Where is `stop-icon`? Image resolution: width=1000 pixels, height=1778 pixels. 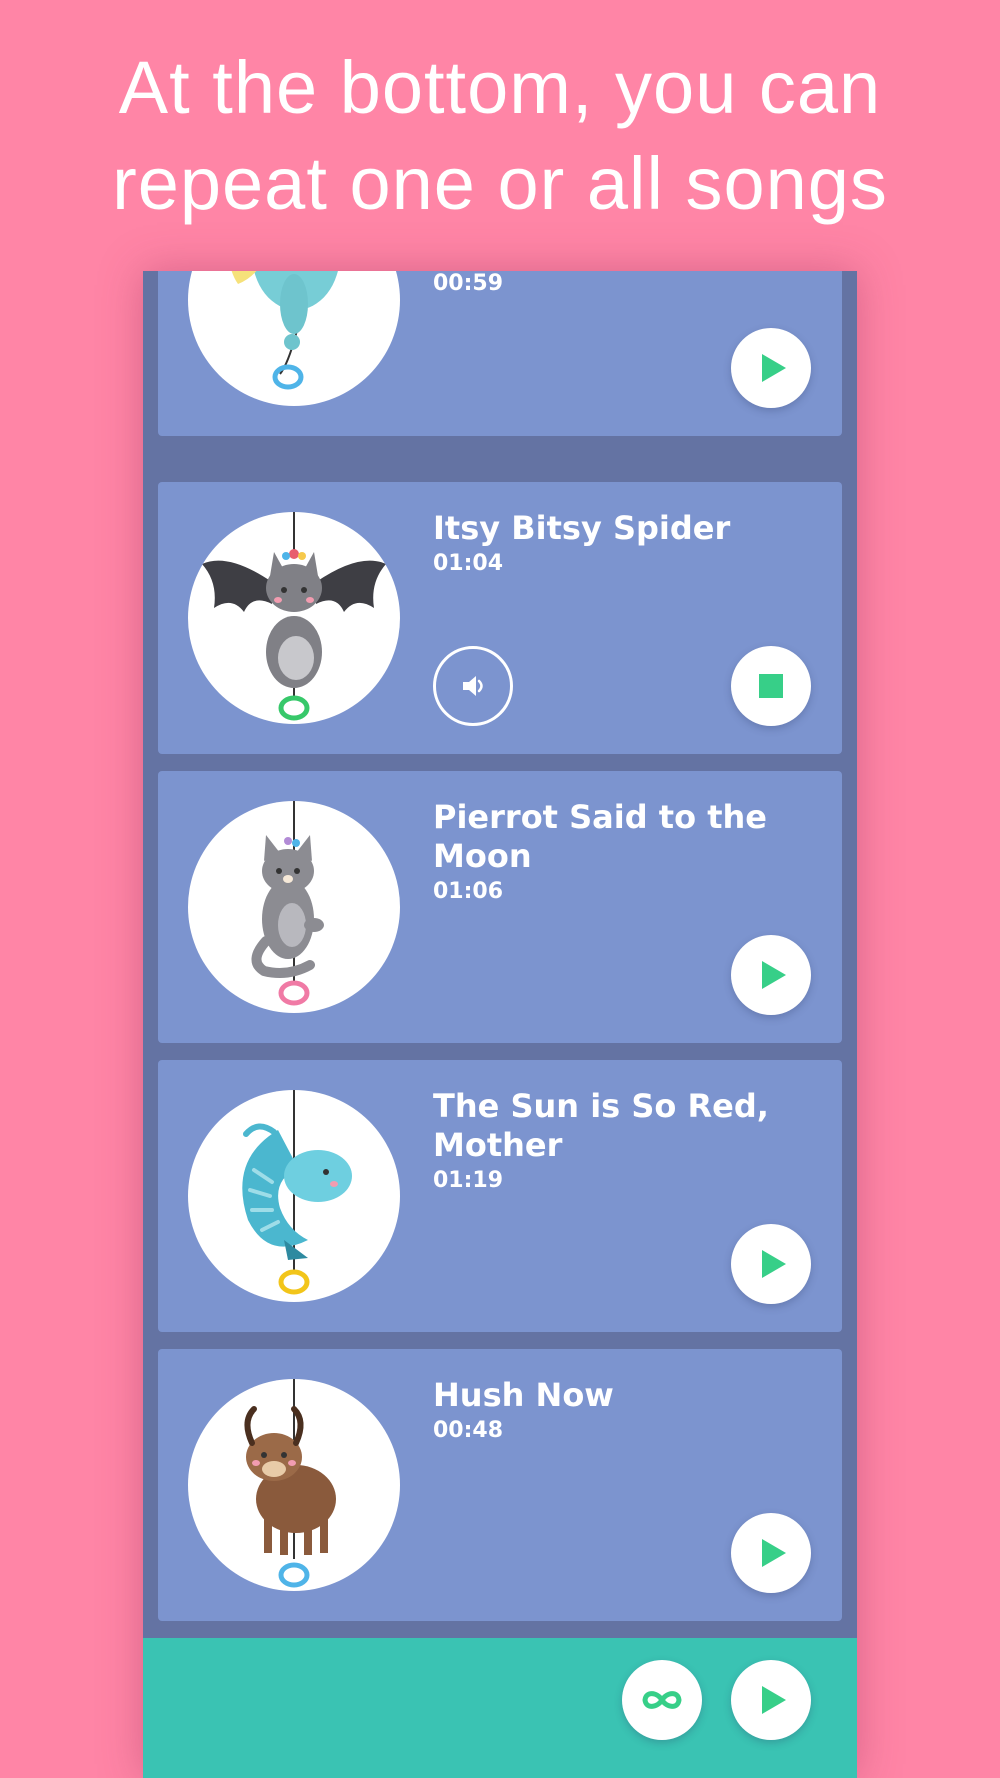 stop-icon is located at coordinates (771, 686).